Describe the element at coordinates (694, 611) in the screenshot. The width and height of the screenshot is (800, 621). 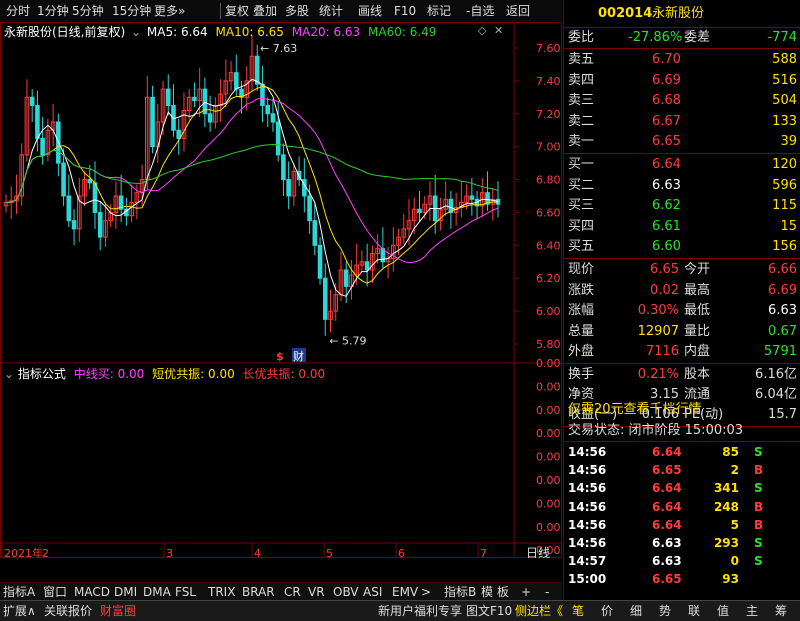
I see `side-tab: 联` at that location.